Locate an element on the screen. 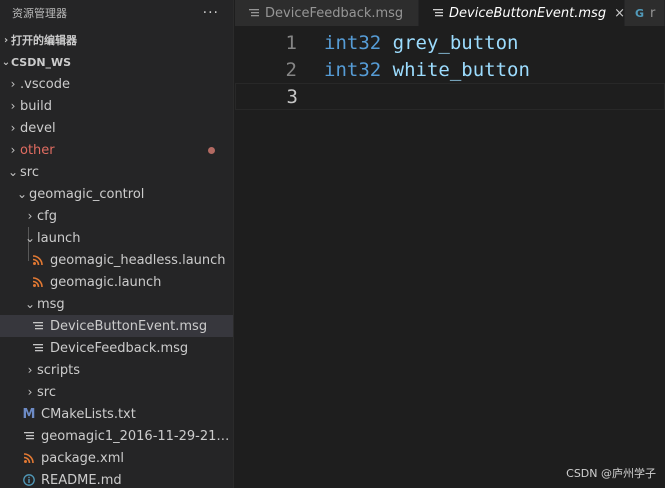 This screenshot has width=665, height=488. tree-item-label: README.md is located at coordinates (81, 480).